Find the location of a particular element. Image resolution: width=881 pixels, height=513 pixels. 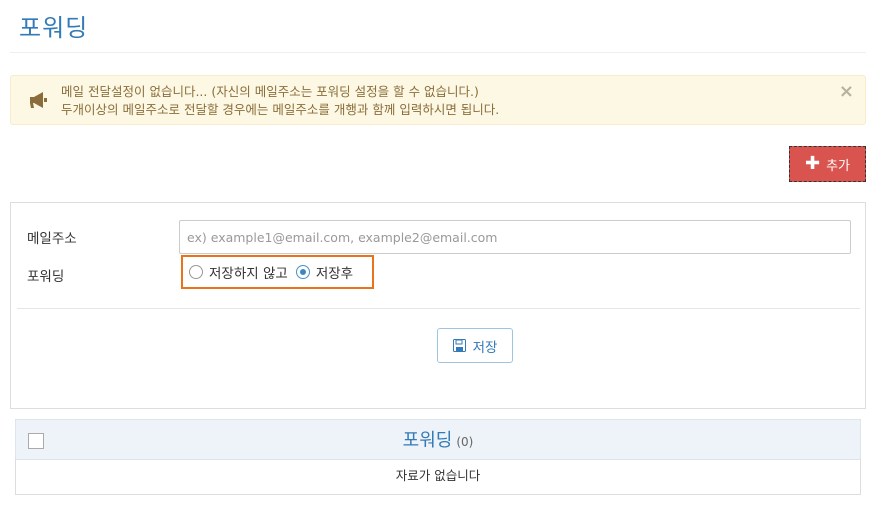

forward-option-group: 저장하지 않고 저장후 is located at coordinates (277, 272).